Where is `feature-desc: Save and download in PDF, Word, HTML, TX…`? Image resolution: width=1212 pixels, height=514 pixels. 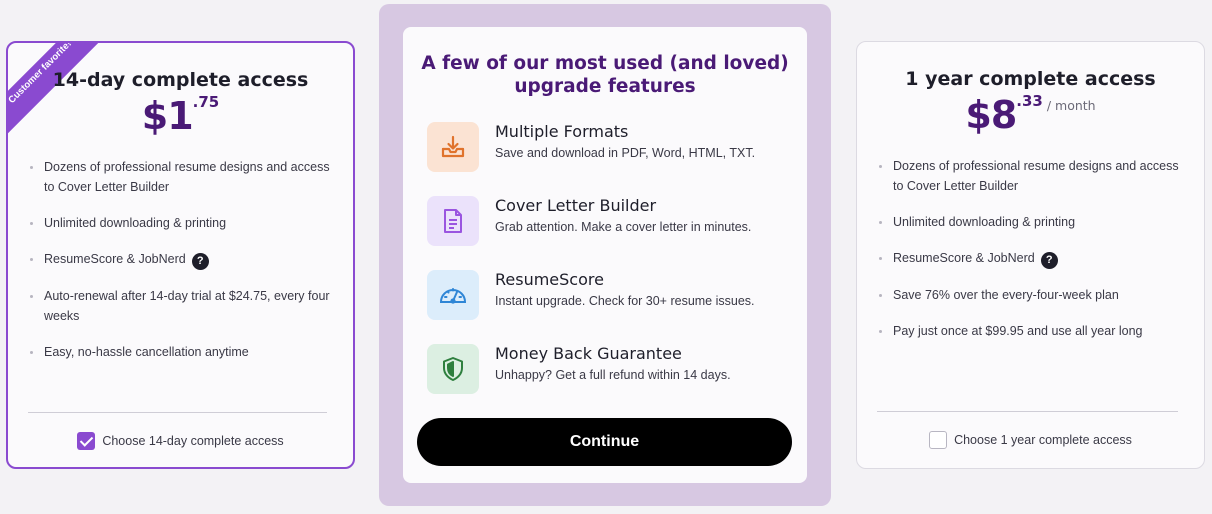 feature-desc: Save and download in PDF, Word, HTML, TX… is located at coordinates (625, 153).